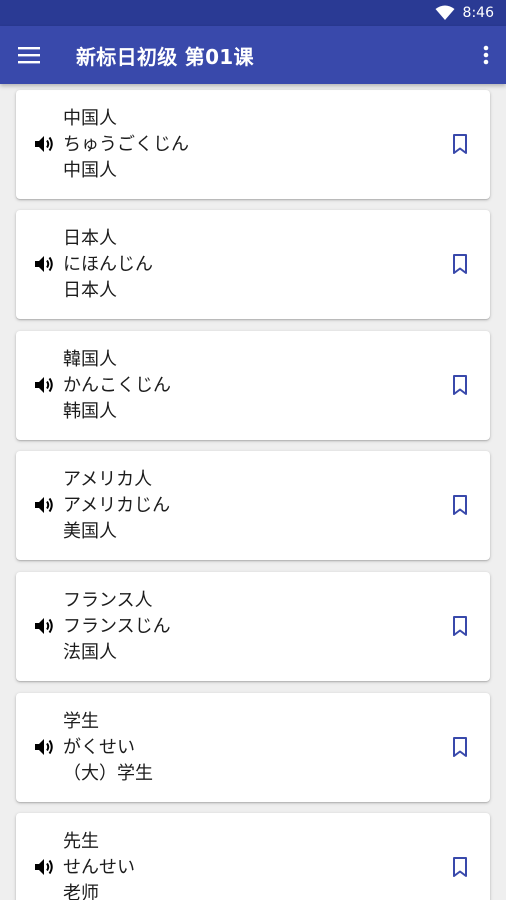 The width and height of the screenshot is (506, 900). What do you see at coordinates (99, 867) in the screenshot?
I see `word-kana: せんせい` at bounding box center [99, 867].